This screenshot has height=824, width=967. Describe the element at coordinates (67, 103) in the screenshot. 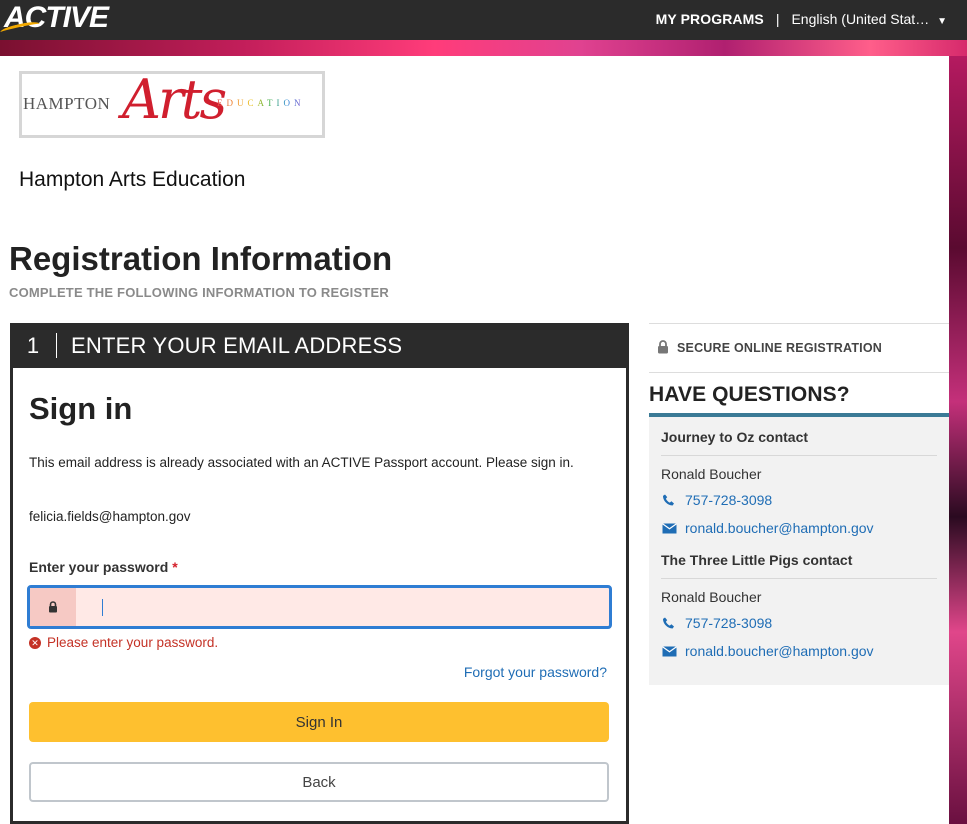

I see `logo-hampton-text: HAMPTON` at that location.